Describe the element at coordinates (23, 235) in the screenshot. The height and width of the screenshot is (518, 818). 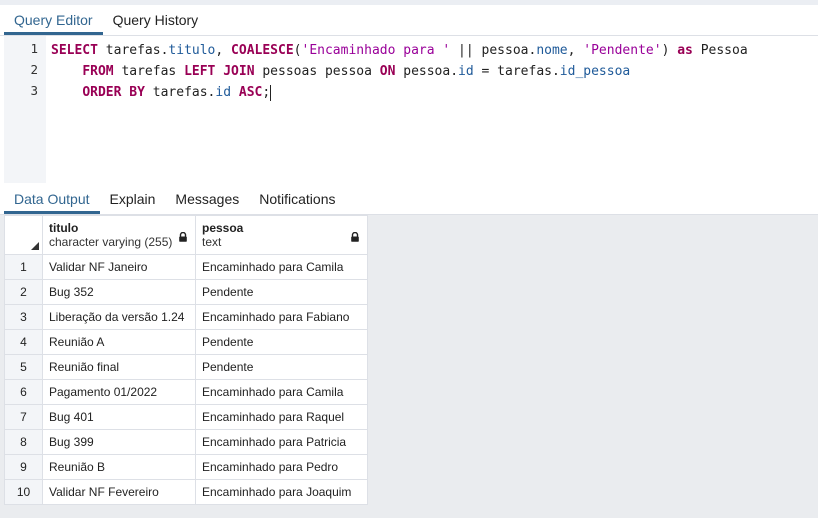
I see `select-all-corner` at that location.